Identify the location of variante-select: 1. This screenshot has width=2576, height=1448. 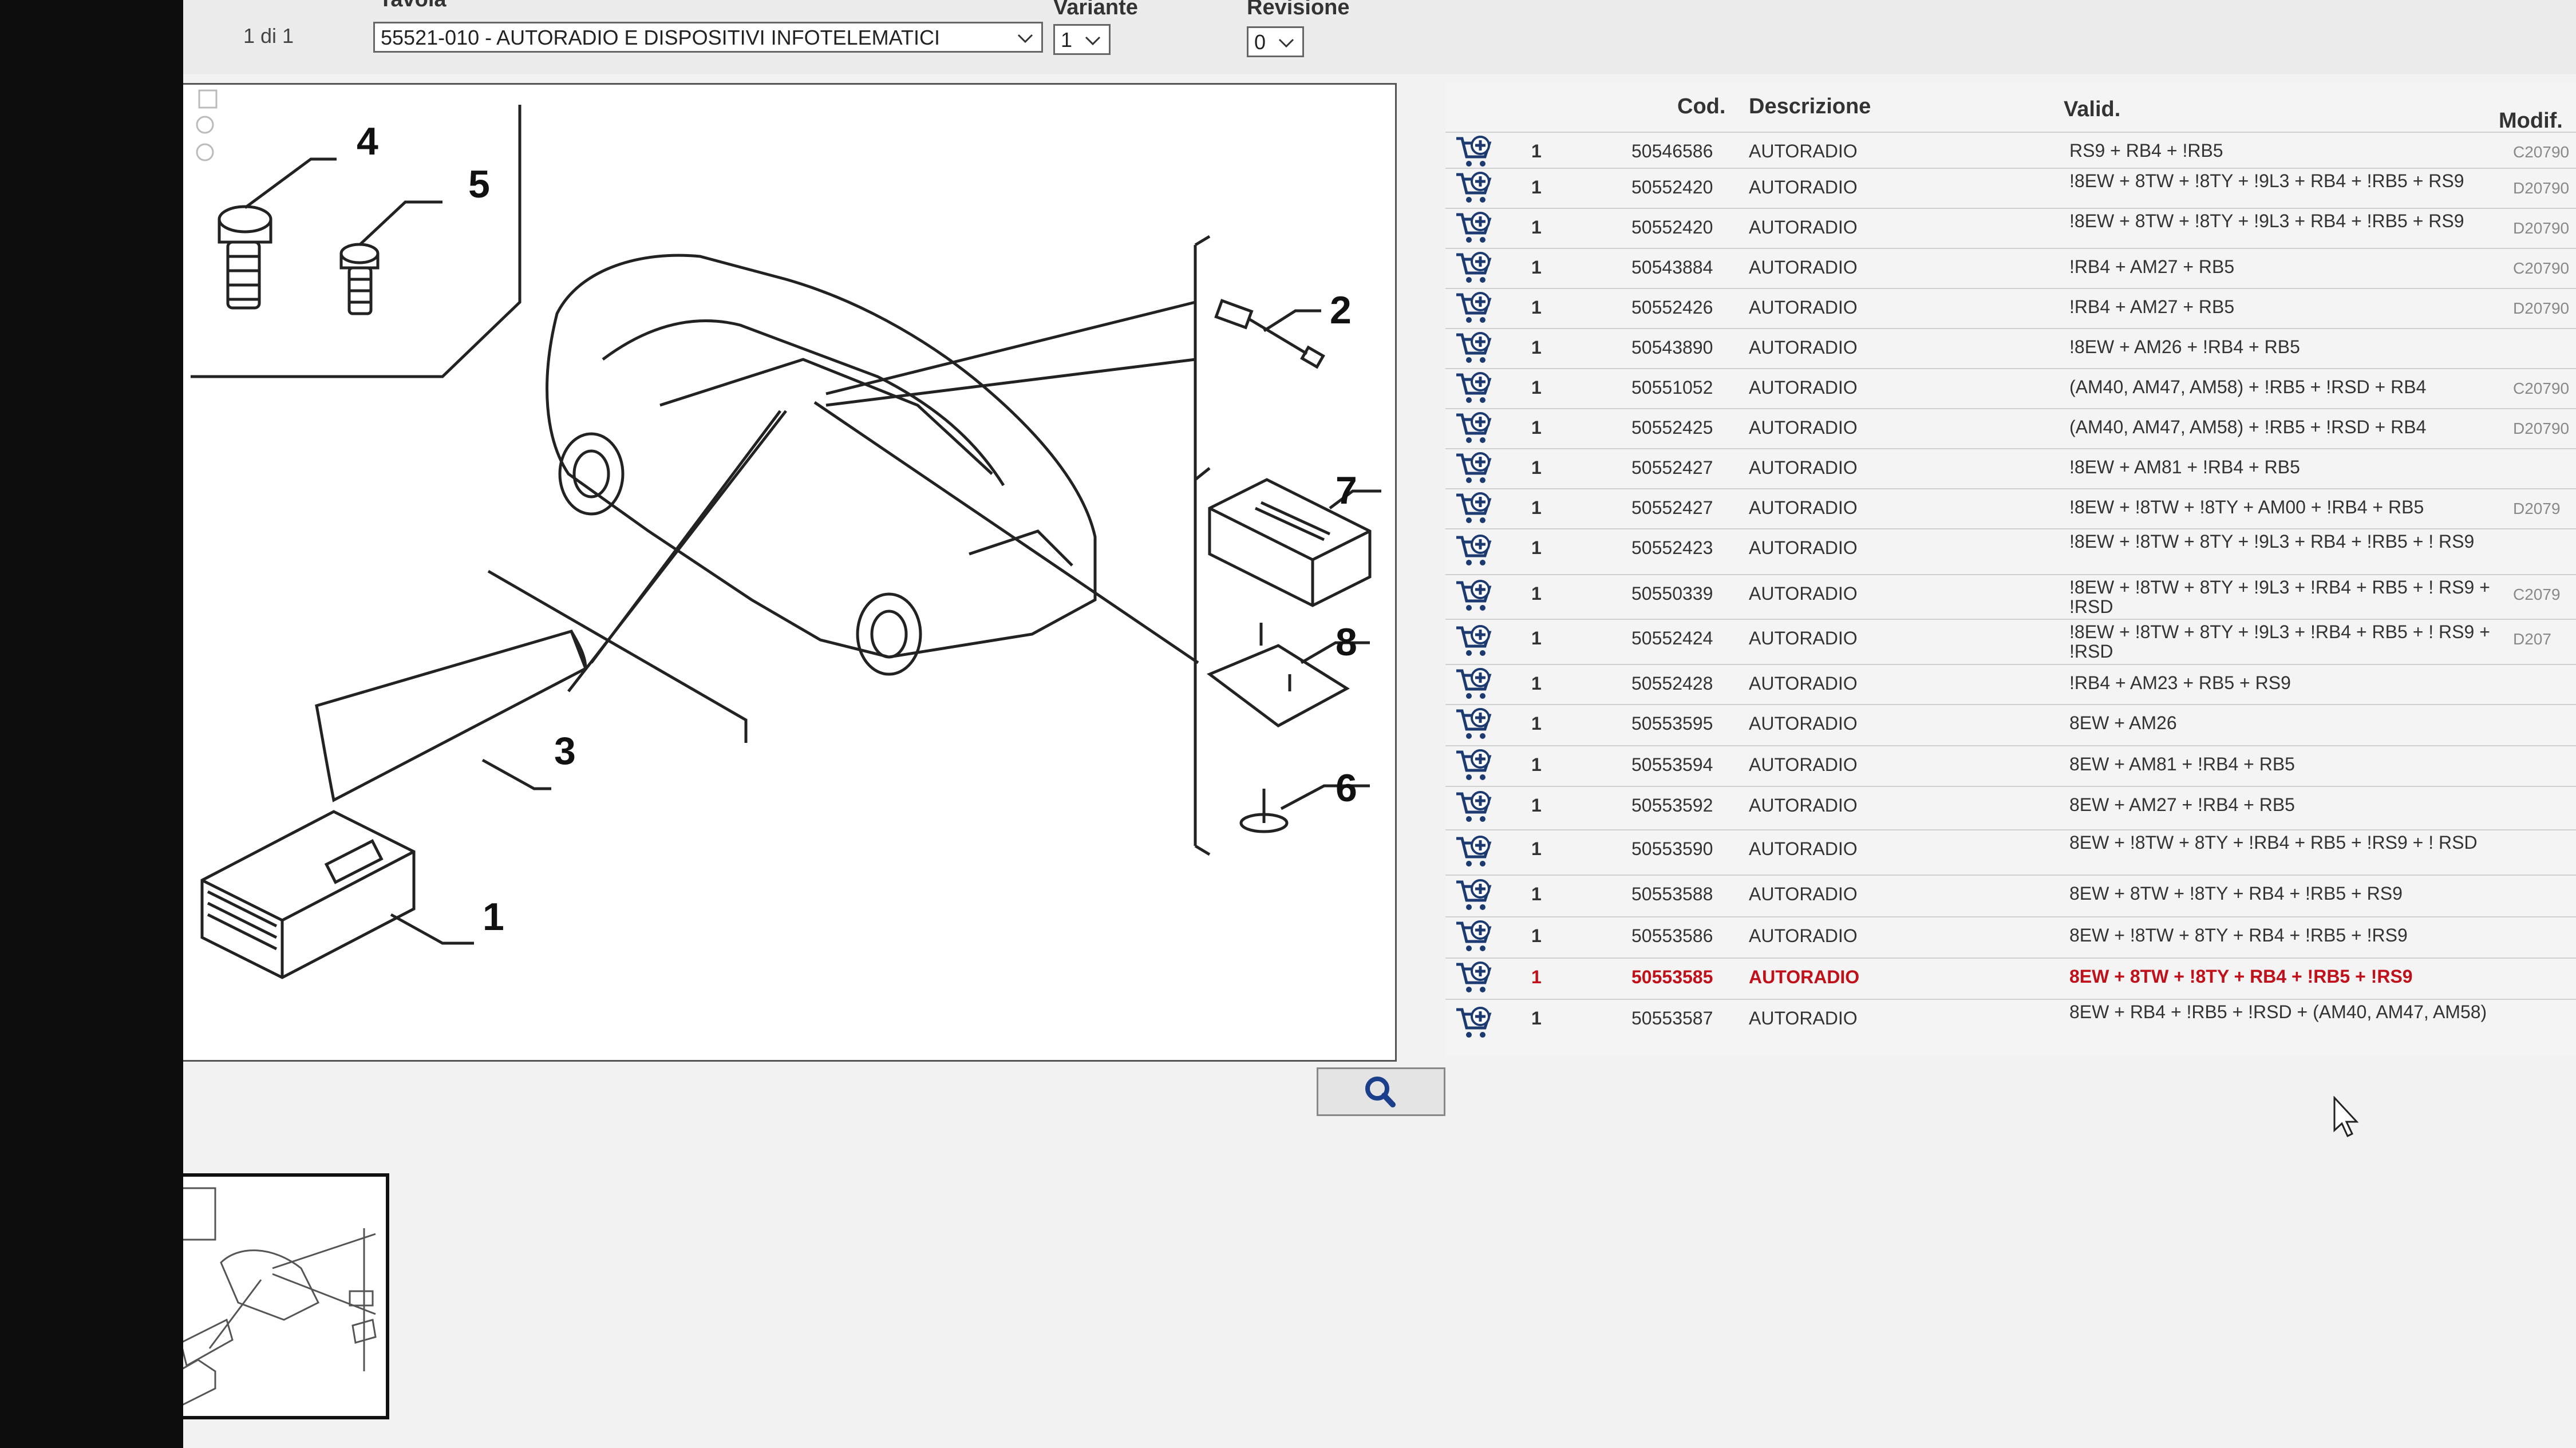
(1082, 40).